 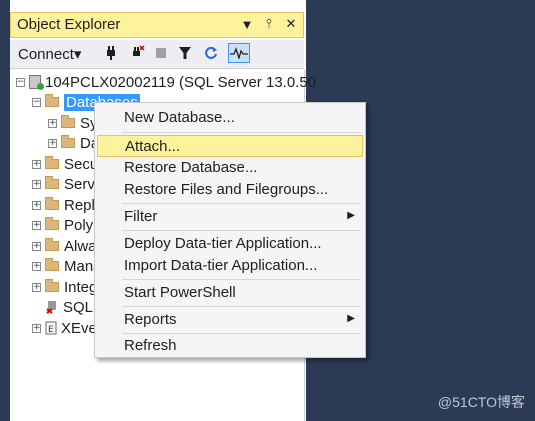 I want to click on menu-item-start-powershell: Start PowerShell, so click(x=230, y=293).